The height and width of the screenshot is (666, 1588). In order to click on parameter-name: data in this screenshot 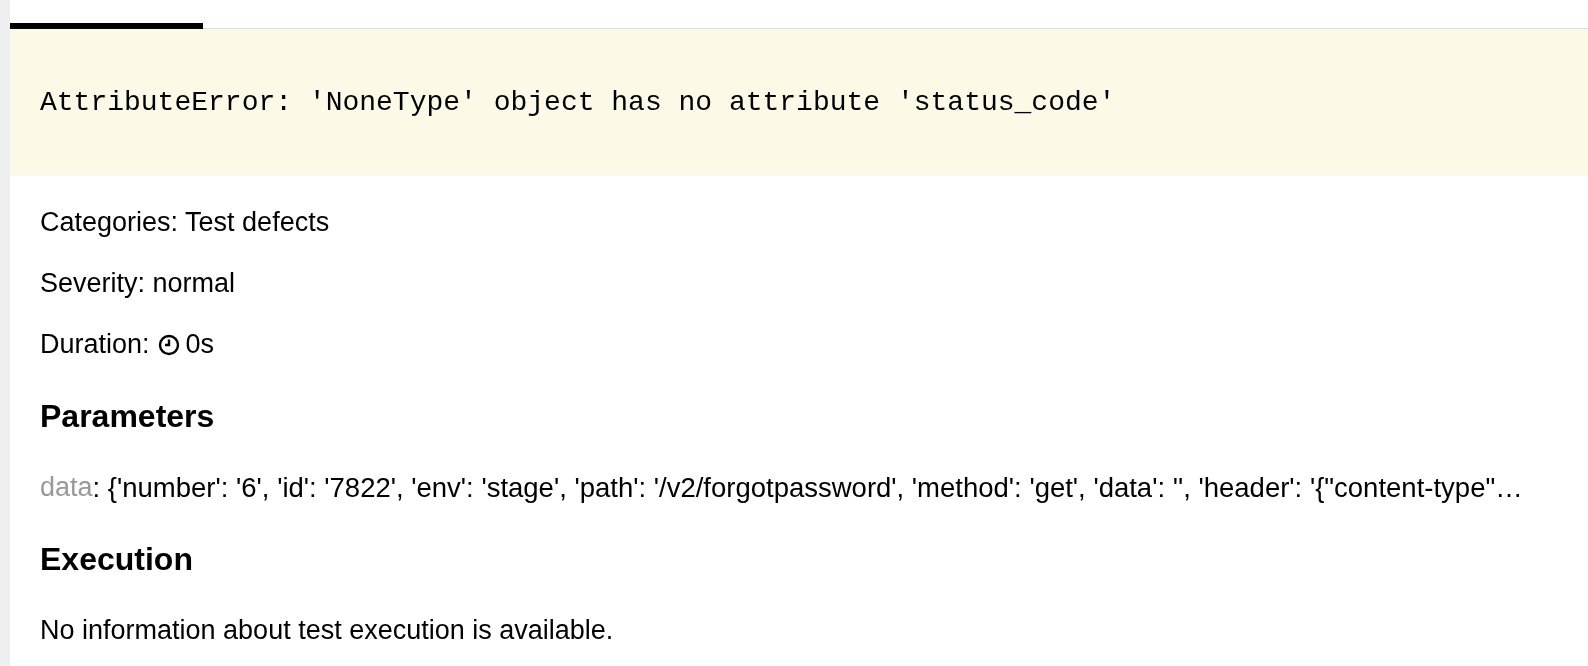, I will do `click(66, 487)`.